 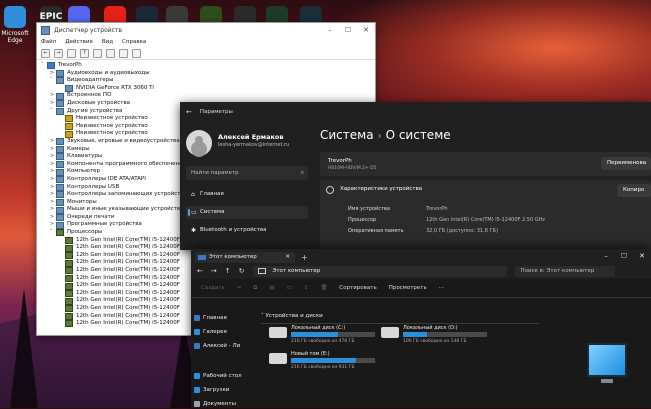 What do you see at coordinates (71, 53) in the screenshot?
I see `properties-icon` at bounding box center [71, 53].